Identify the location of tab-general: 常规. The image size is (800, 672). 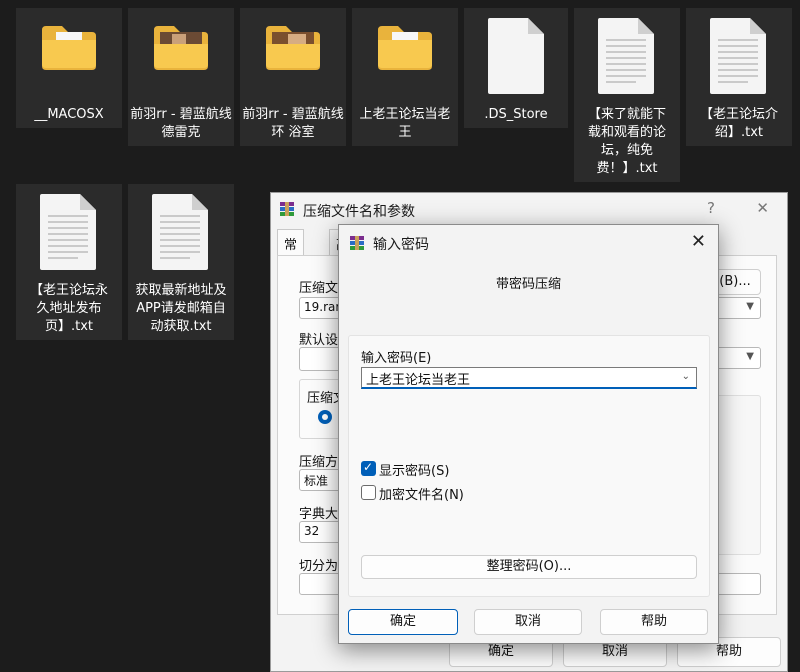
(291, 250).